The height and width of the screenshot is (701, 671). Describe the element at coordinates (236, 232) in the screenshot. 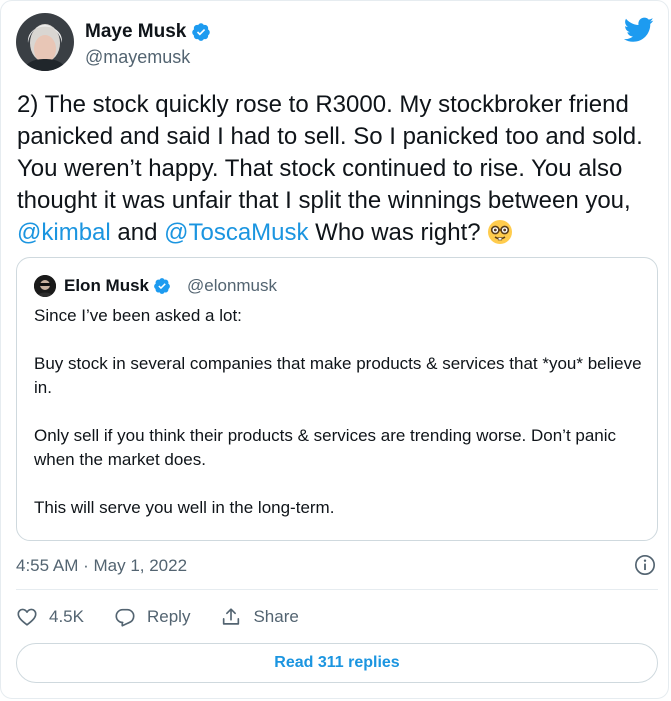

I see `mention-toscamusk: @ToscaMusk` at that location.